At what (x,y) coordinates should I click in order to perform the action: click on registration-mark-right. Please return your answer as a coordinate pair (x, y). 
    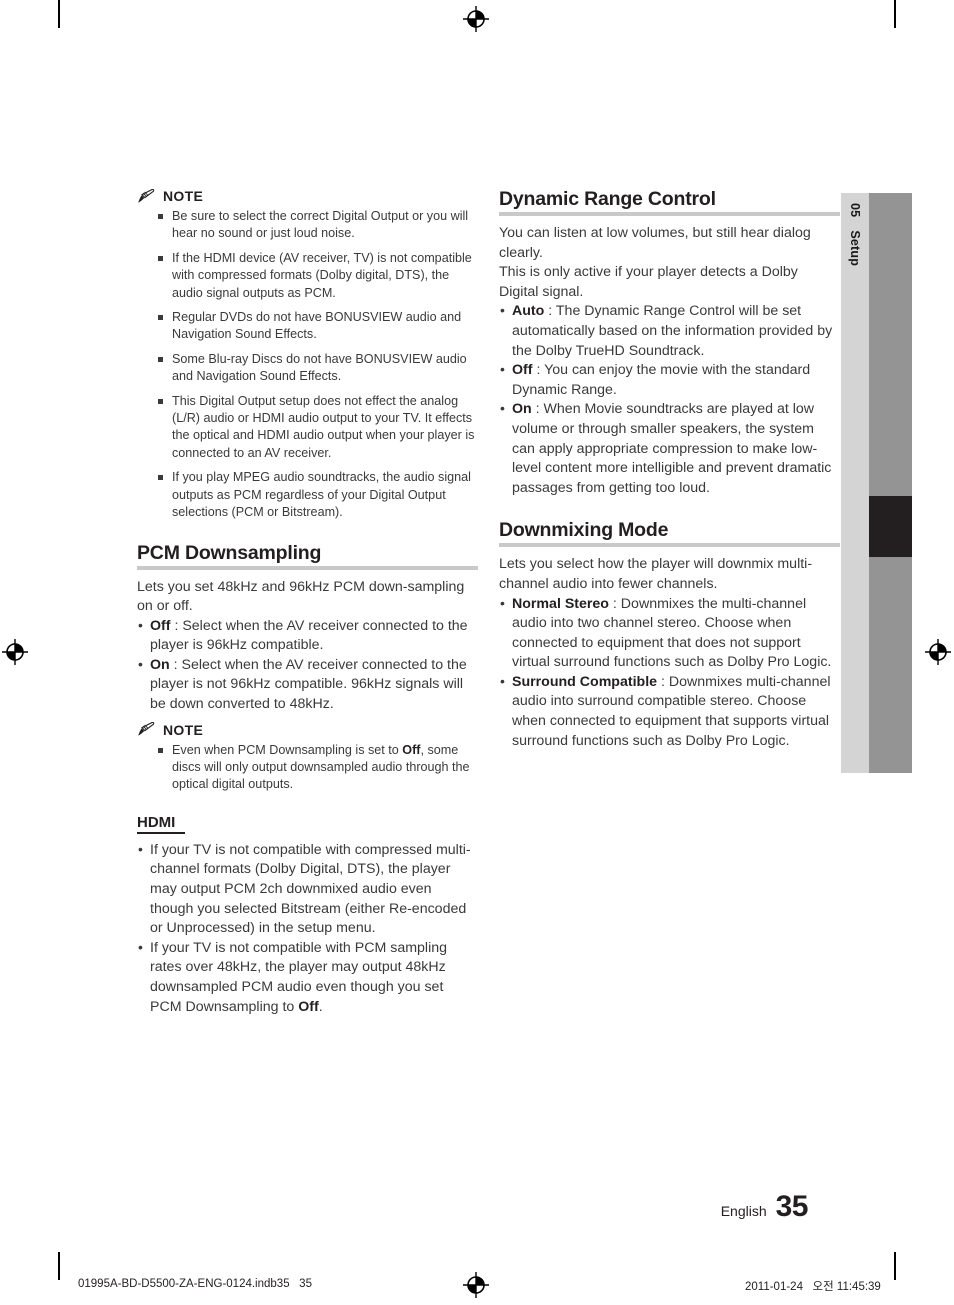
    Looking at the image, I should click on (938, 652).